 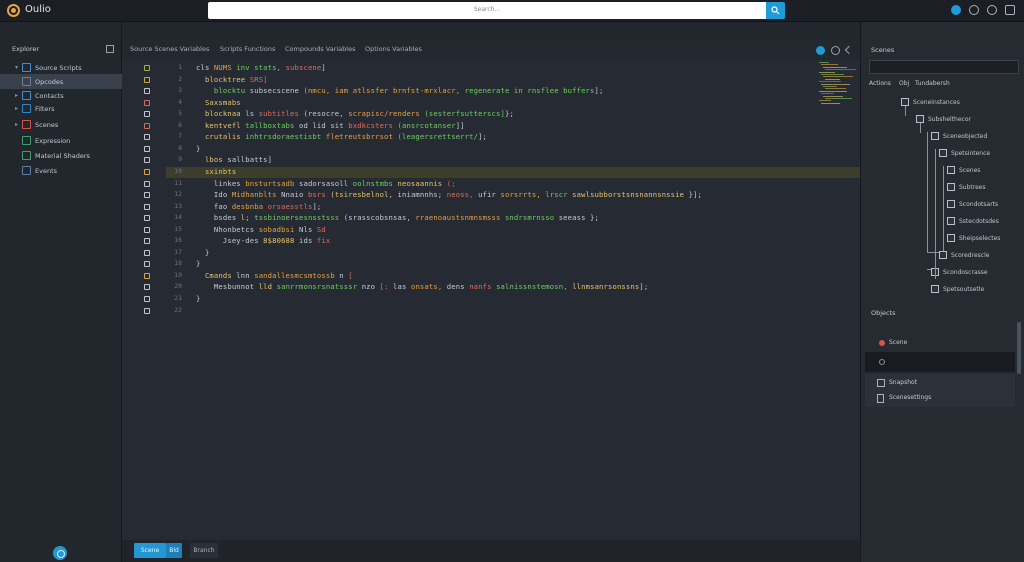 I want to click on debug-icon, so click(x=835, y=50).